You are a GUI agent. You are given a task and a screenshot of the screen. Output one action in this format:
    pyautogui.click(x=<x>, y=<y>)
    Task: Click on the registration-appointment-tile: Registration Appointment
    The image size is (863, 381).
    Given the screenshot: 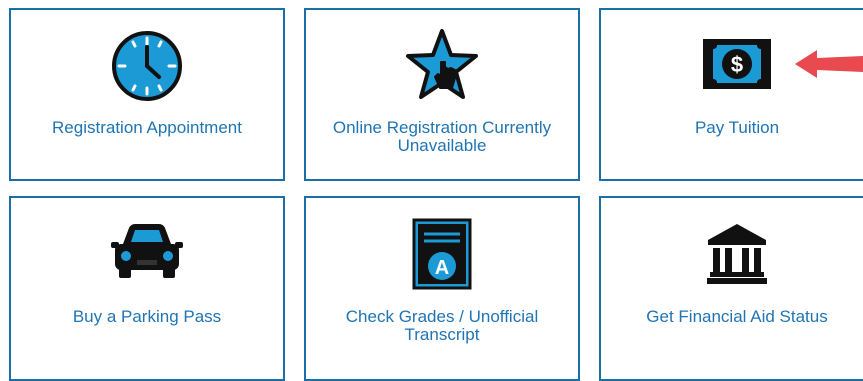 What is the action you would take?
    pyautogui.click(x=147, y=94)
    